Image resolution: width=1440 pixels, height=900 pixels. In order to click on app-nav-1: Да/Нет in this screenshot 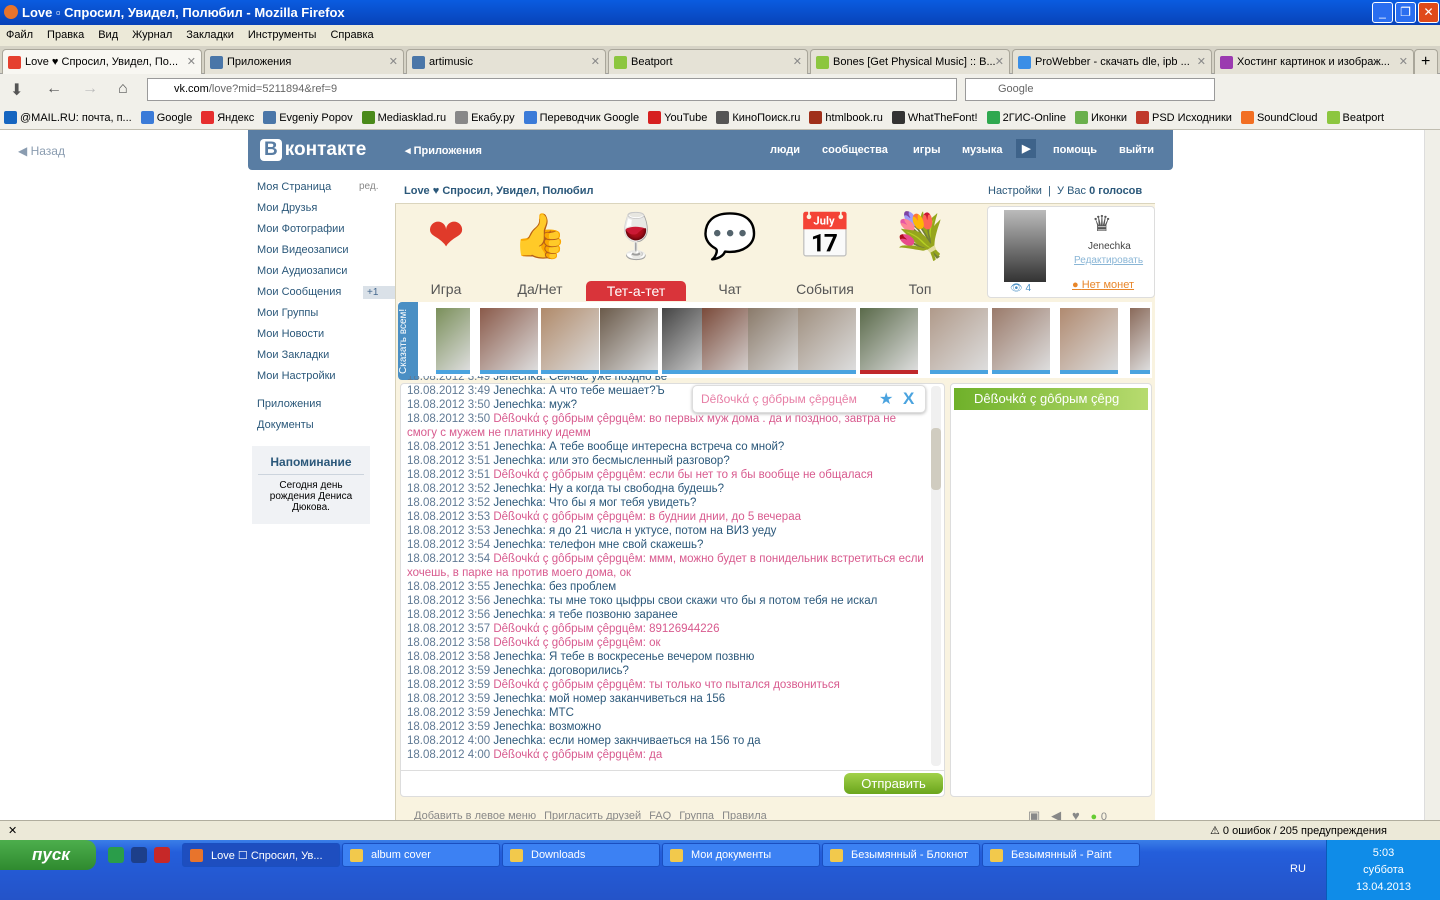, I will do `click(540, 289)`.